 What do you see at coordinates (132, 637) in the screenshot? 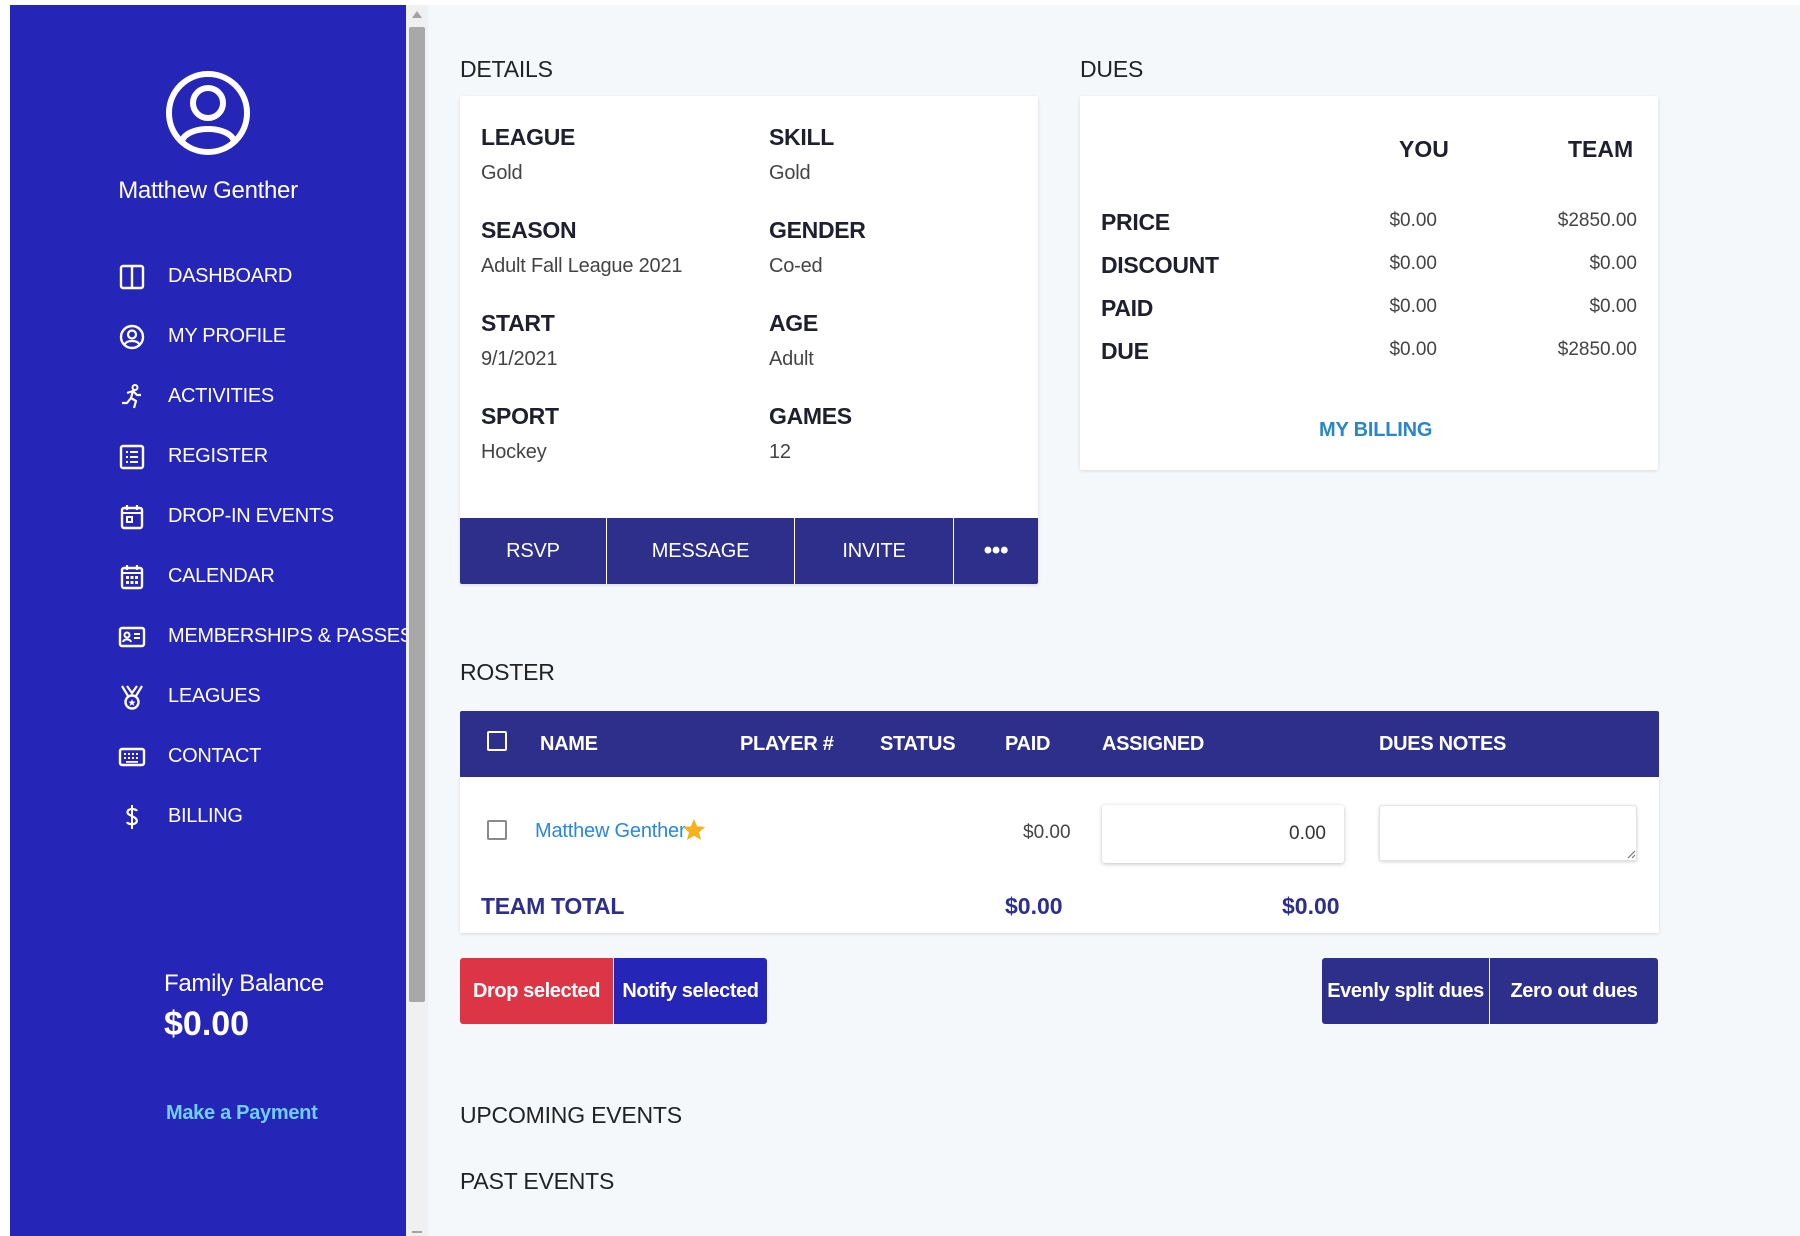
I see `id-card-icon` at bounding box center [132, 637].